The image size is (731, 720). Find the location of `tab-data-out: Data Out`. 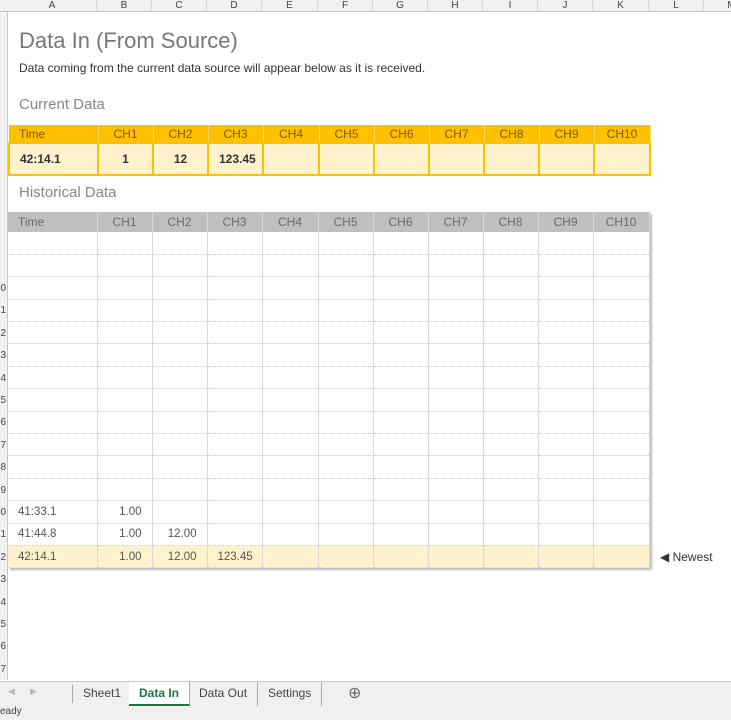

tab-data-out: Data Out is located at coordinates (224, 694).